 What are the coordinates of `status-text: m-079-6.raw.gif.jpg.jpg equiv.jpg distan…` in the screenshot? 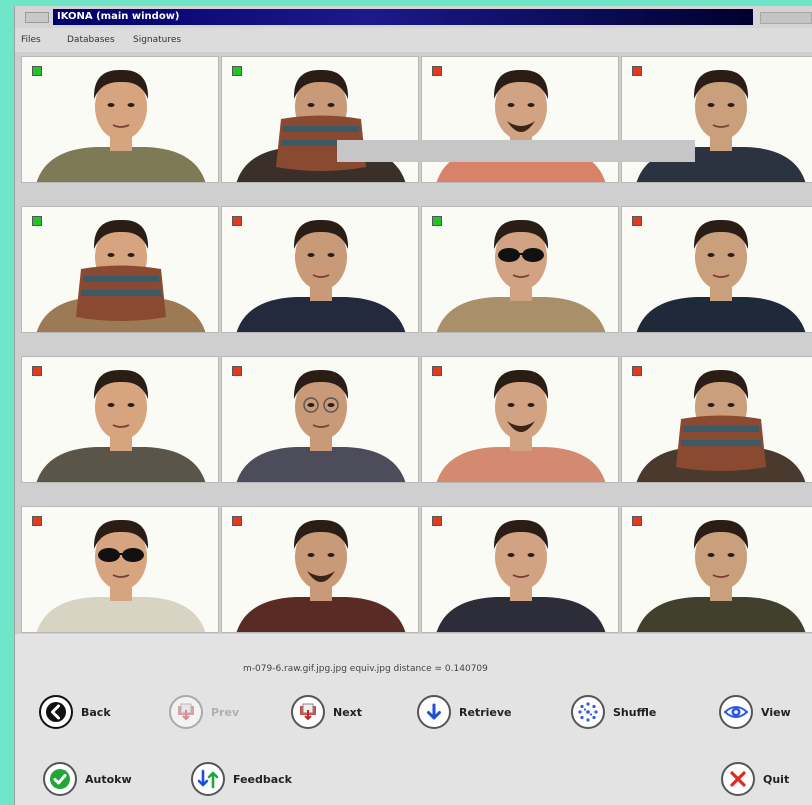 It's located at (365, 669).